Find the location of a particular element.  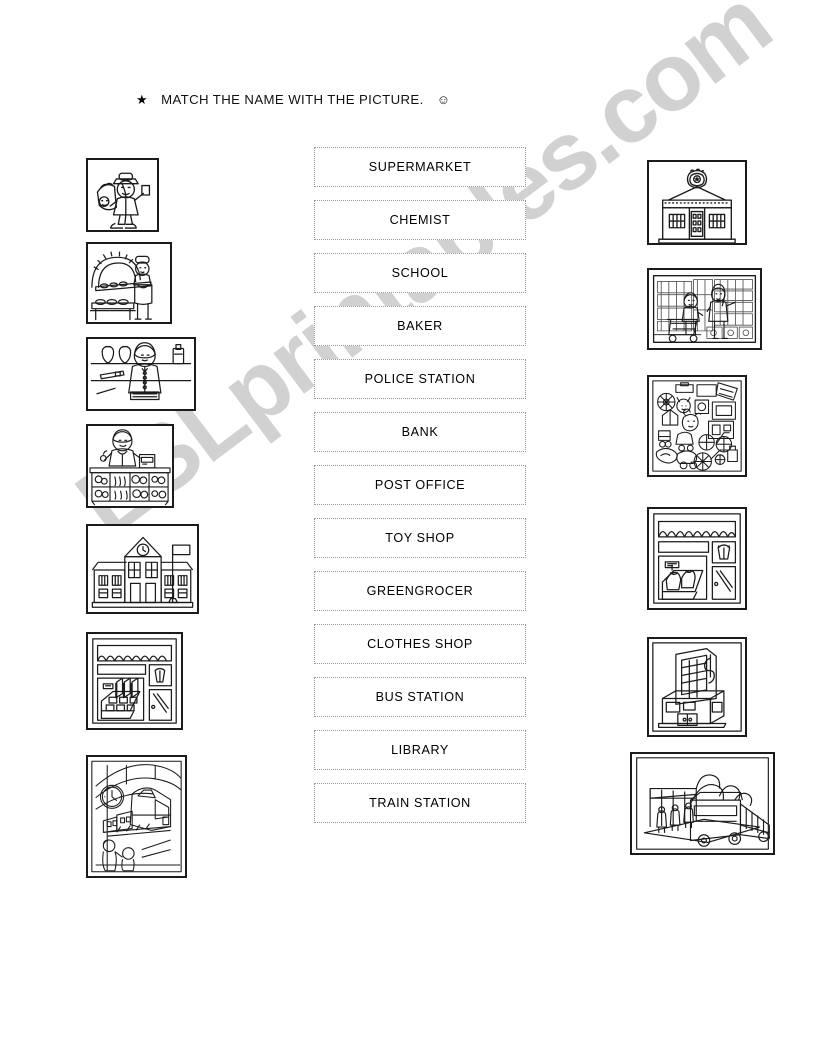

word-box: BUS STATION is located at coordinates (420, 697).